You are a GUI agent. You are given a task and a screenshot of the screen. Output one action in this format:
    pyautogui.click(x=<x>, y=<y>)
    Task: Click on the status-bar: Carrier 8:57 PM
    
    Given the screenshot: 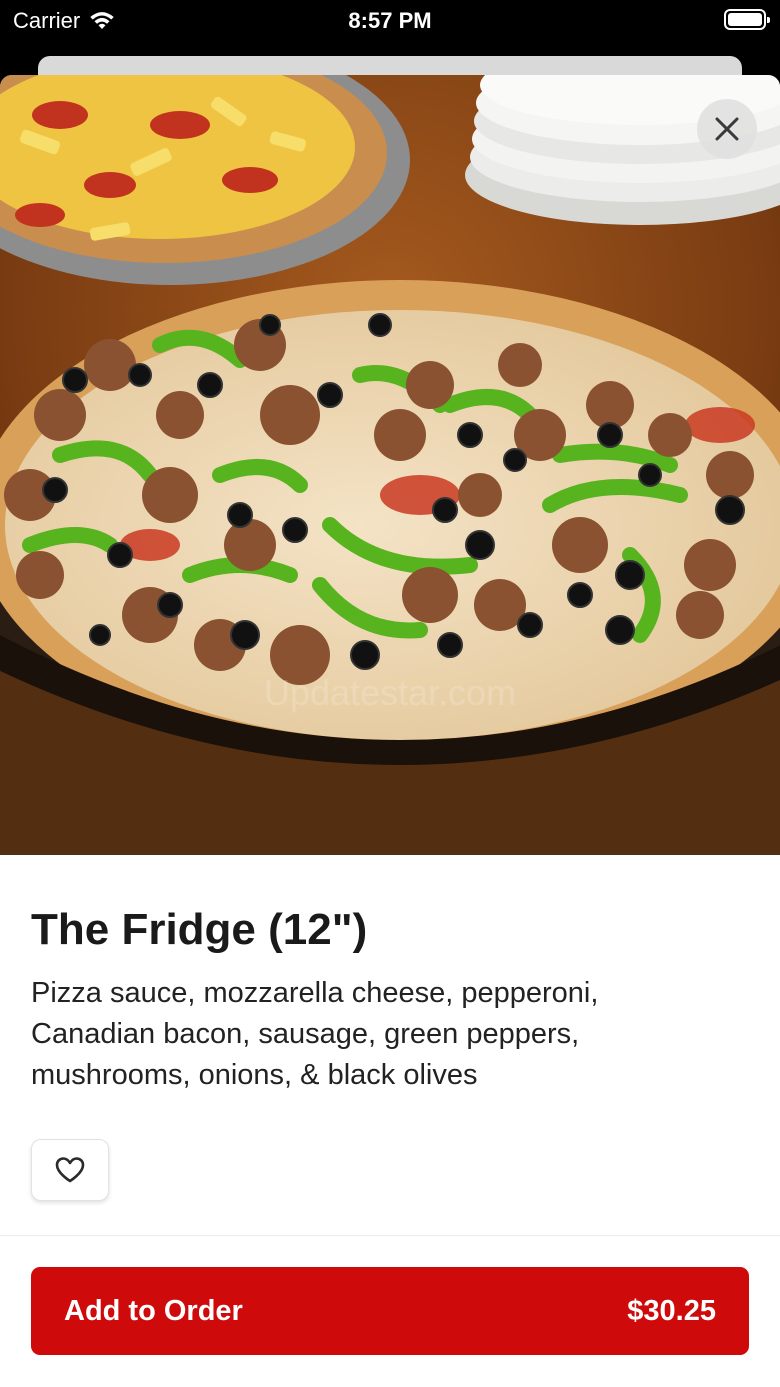 What is the action you would take?
    pyautogui.click(x=390, y=22)
    